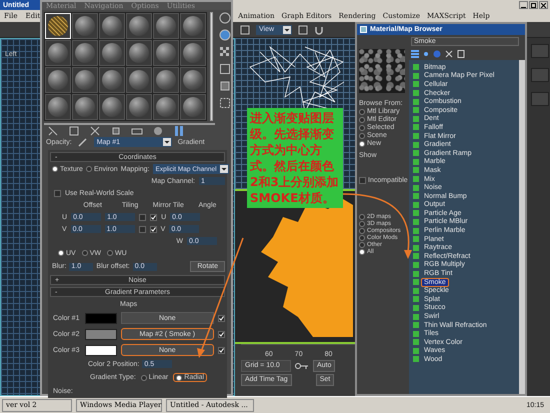 This screenshot has height=413, width=550. What do you see at coordinates (415, 54) in the screenshot?
I see `list-view-icon` at bounding box center [415, 54].